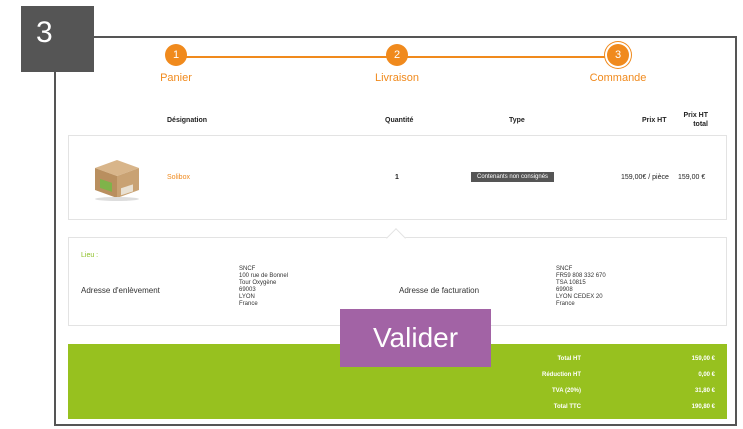  I want to click on total-value: 31,80 €, so click(704, 391).